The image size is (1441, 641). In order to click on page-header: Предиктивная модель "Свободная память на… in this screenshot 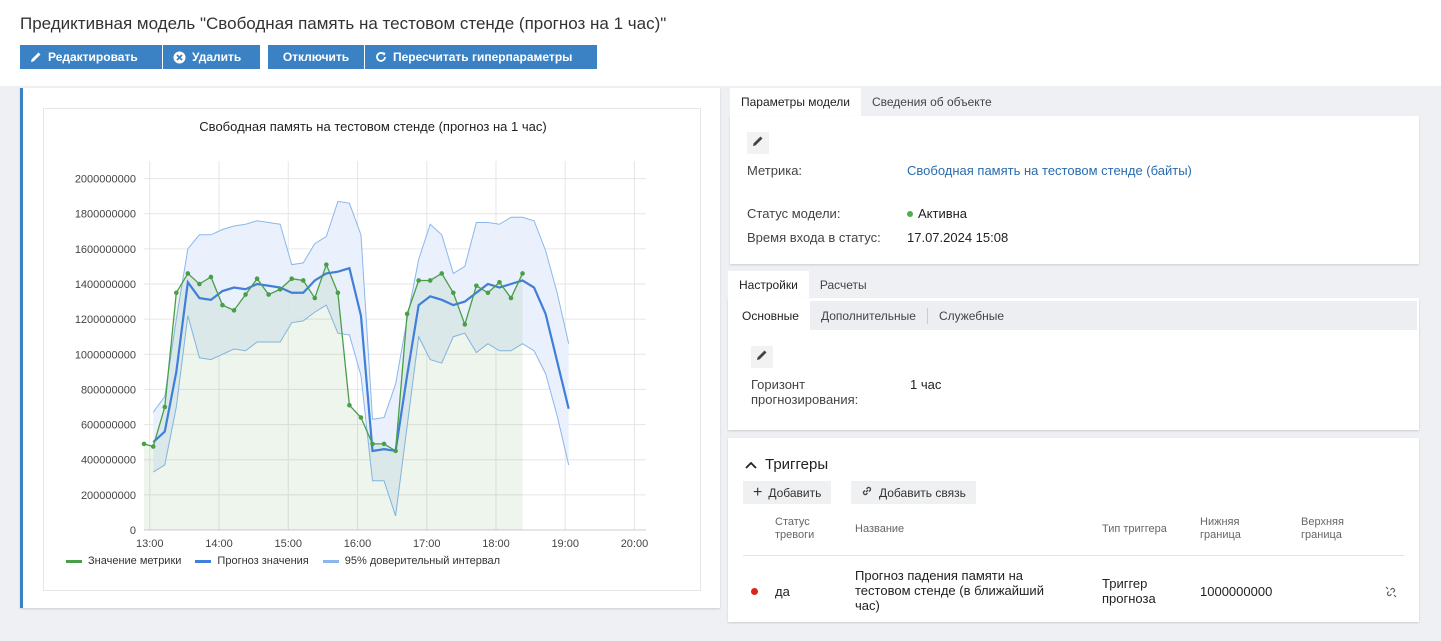, I will do `click(720, 43)`.